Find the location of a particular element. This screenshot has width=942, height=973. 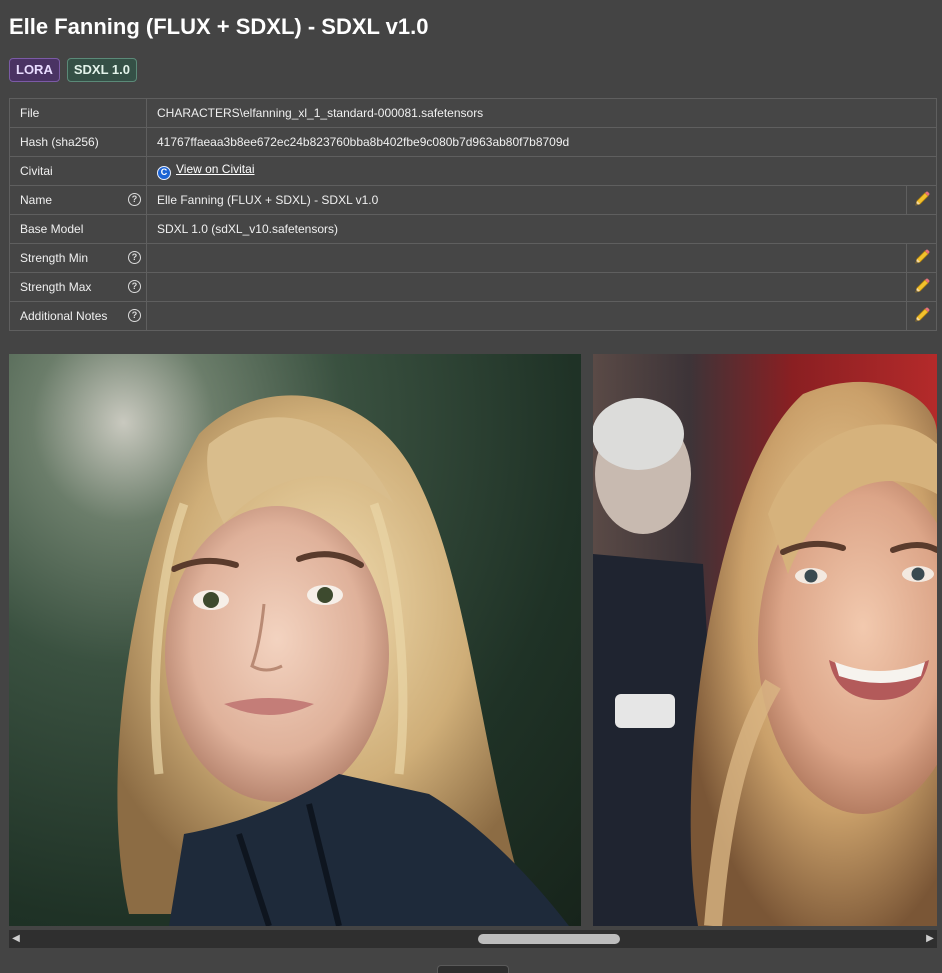

strength-min-label: Strength Min is located at coordinates (54, 258).